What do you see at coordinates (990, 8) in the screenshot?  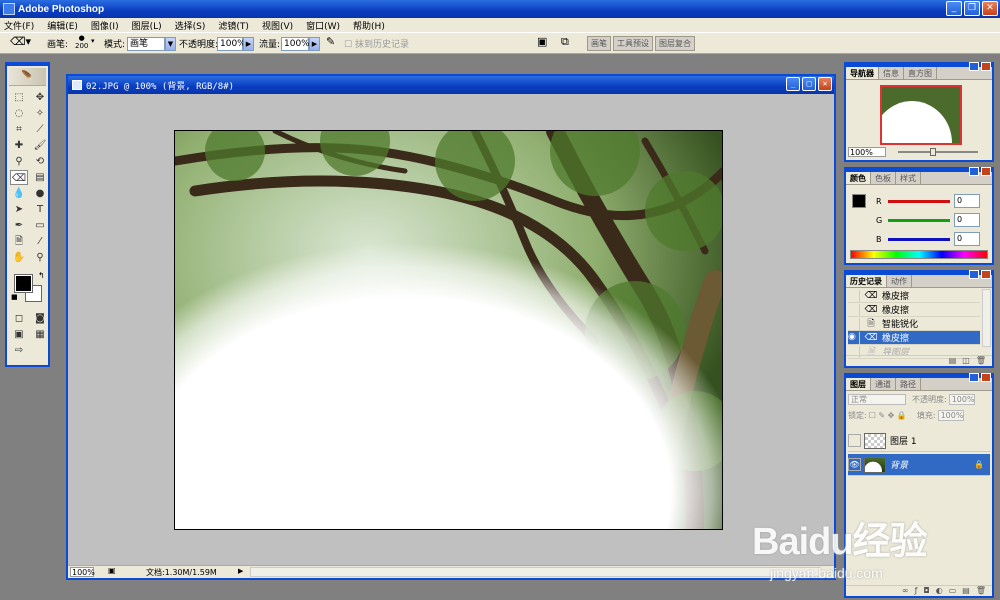 I see `close-button: ✕` at bounding box center [990, 8].